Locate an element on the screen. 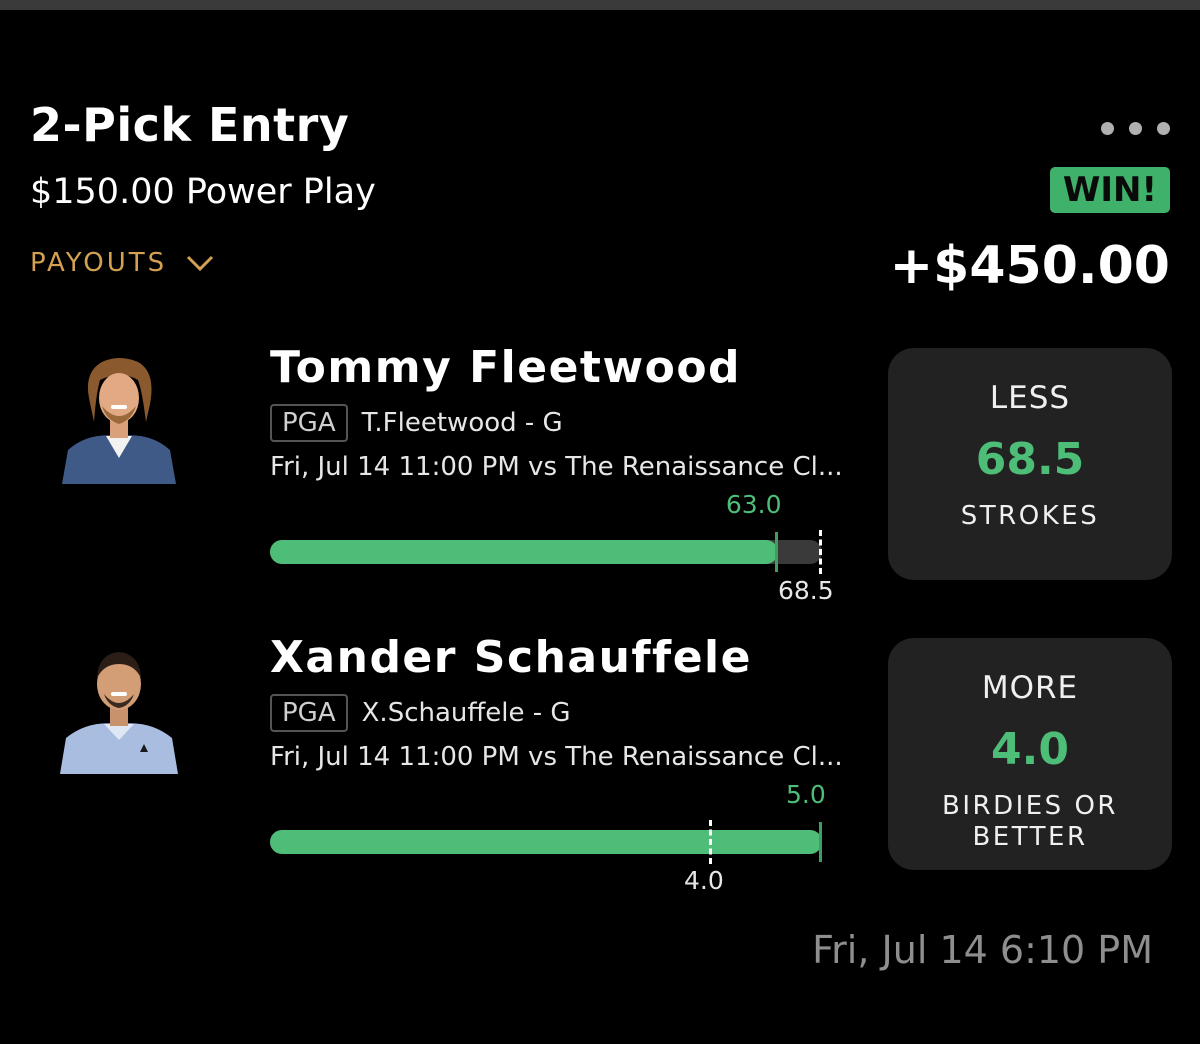  result-amount: +$450.00 is located at coordinates (1029, 266).